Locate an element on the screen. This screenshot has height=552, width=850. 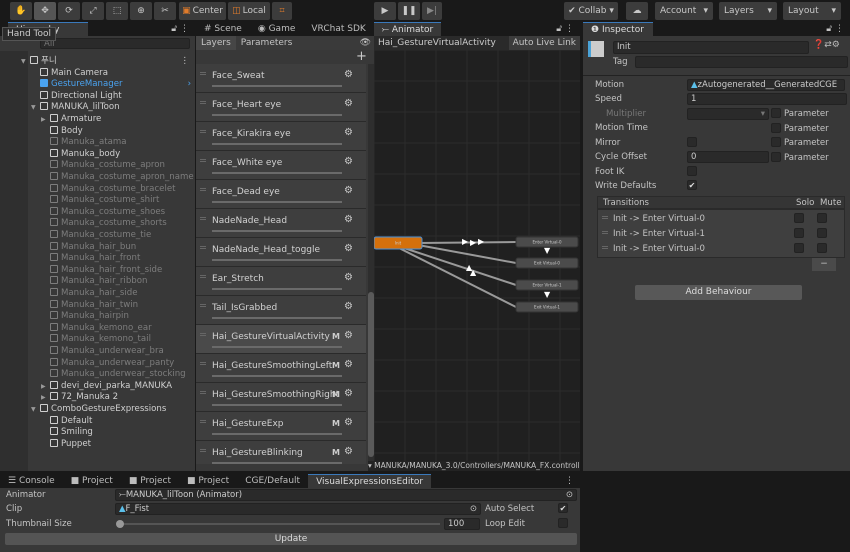
subtab-layers: Layers is located at coordinates (216, 43).